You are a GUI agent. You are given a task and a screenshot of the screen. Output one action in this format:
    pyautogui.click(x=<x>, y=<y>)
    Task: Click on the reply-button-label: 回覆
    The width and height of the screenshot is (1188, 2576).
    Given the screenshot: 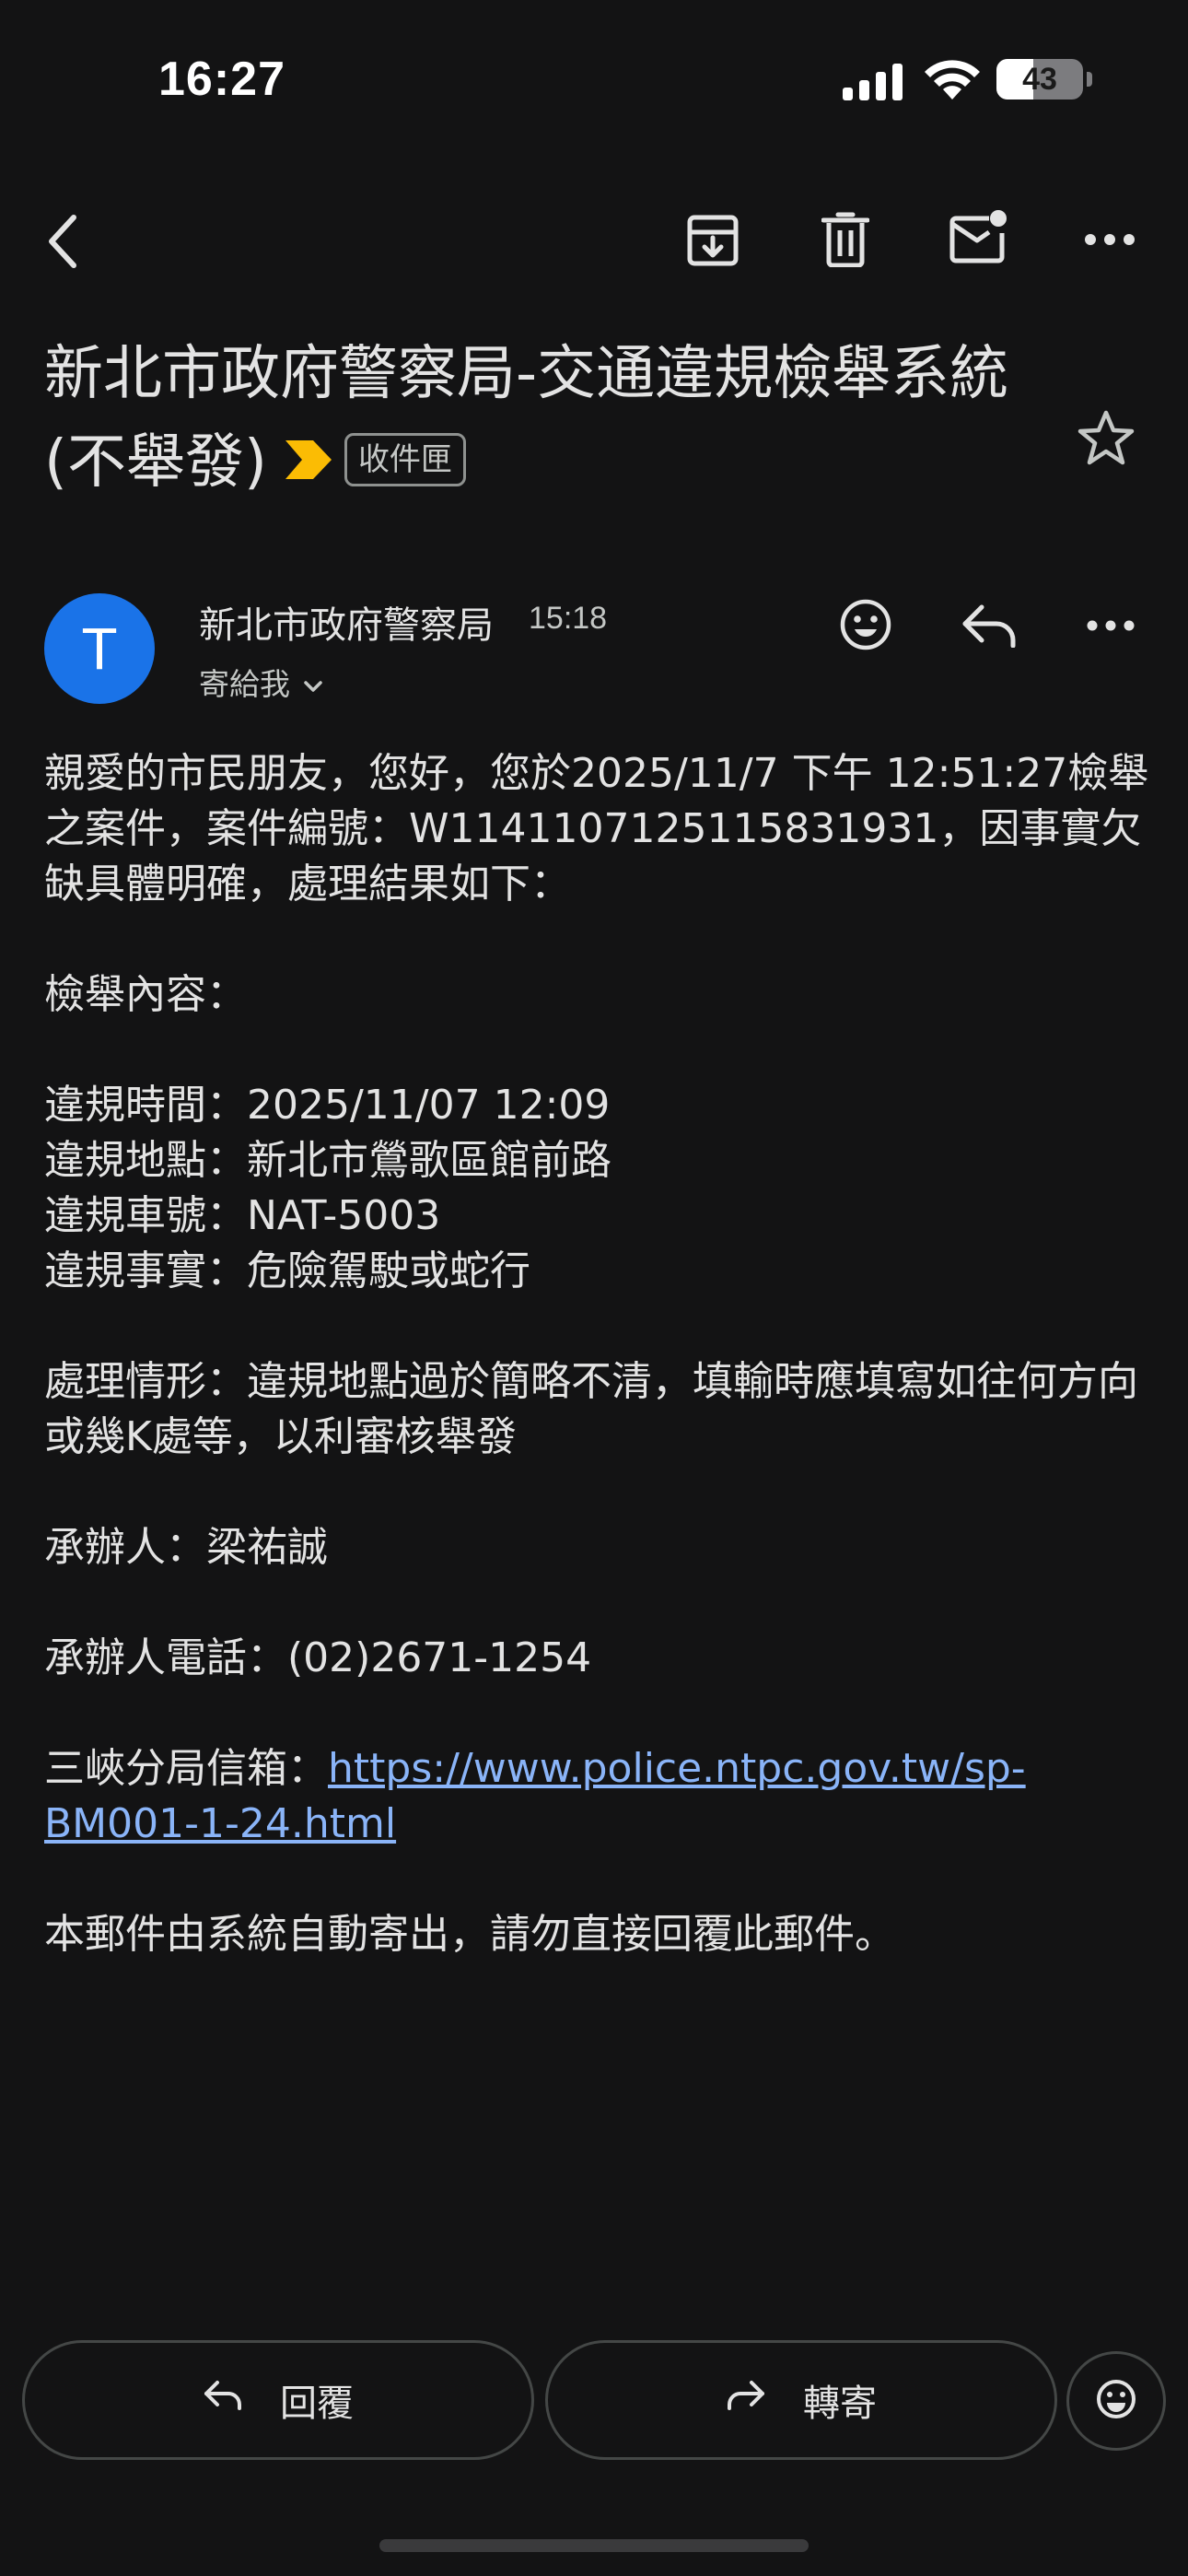 What is the action you would take?
    pyautogui.click(x=317, y=2404)
    